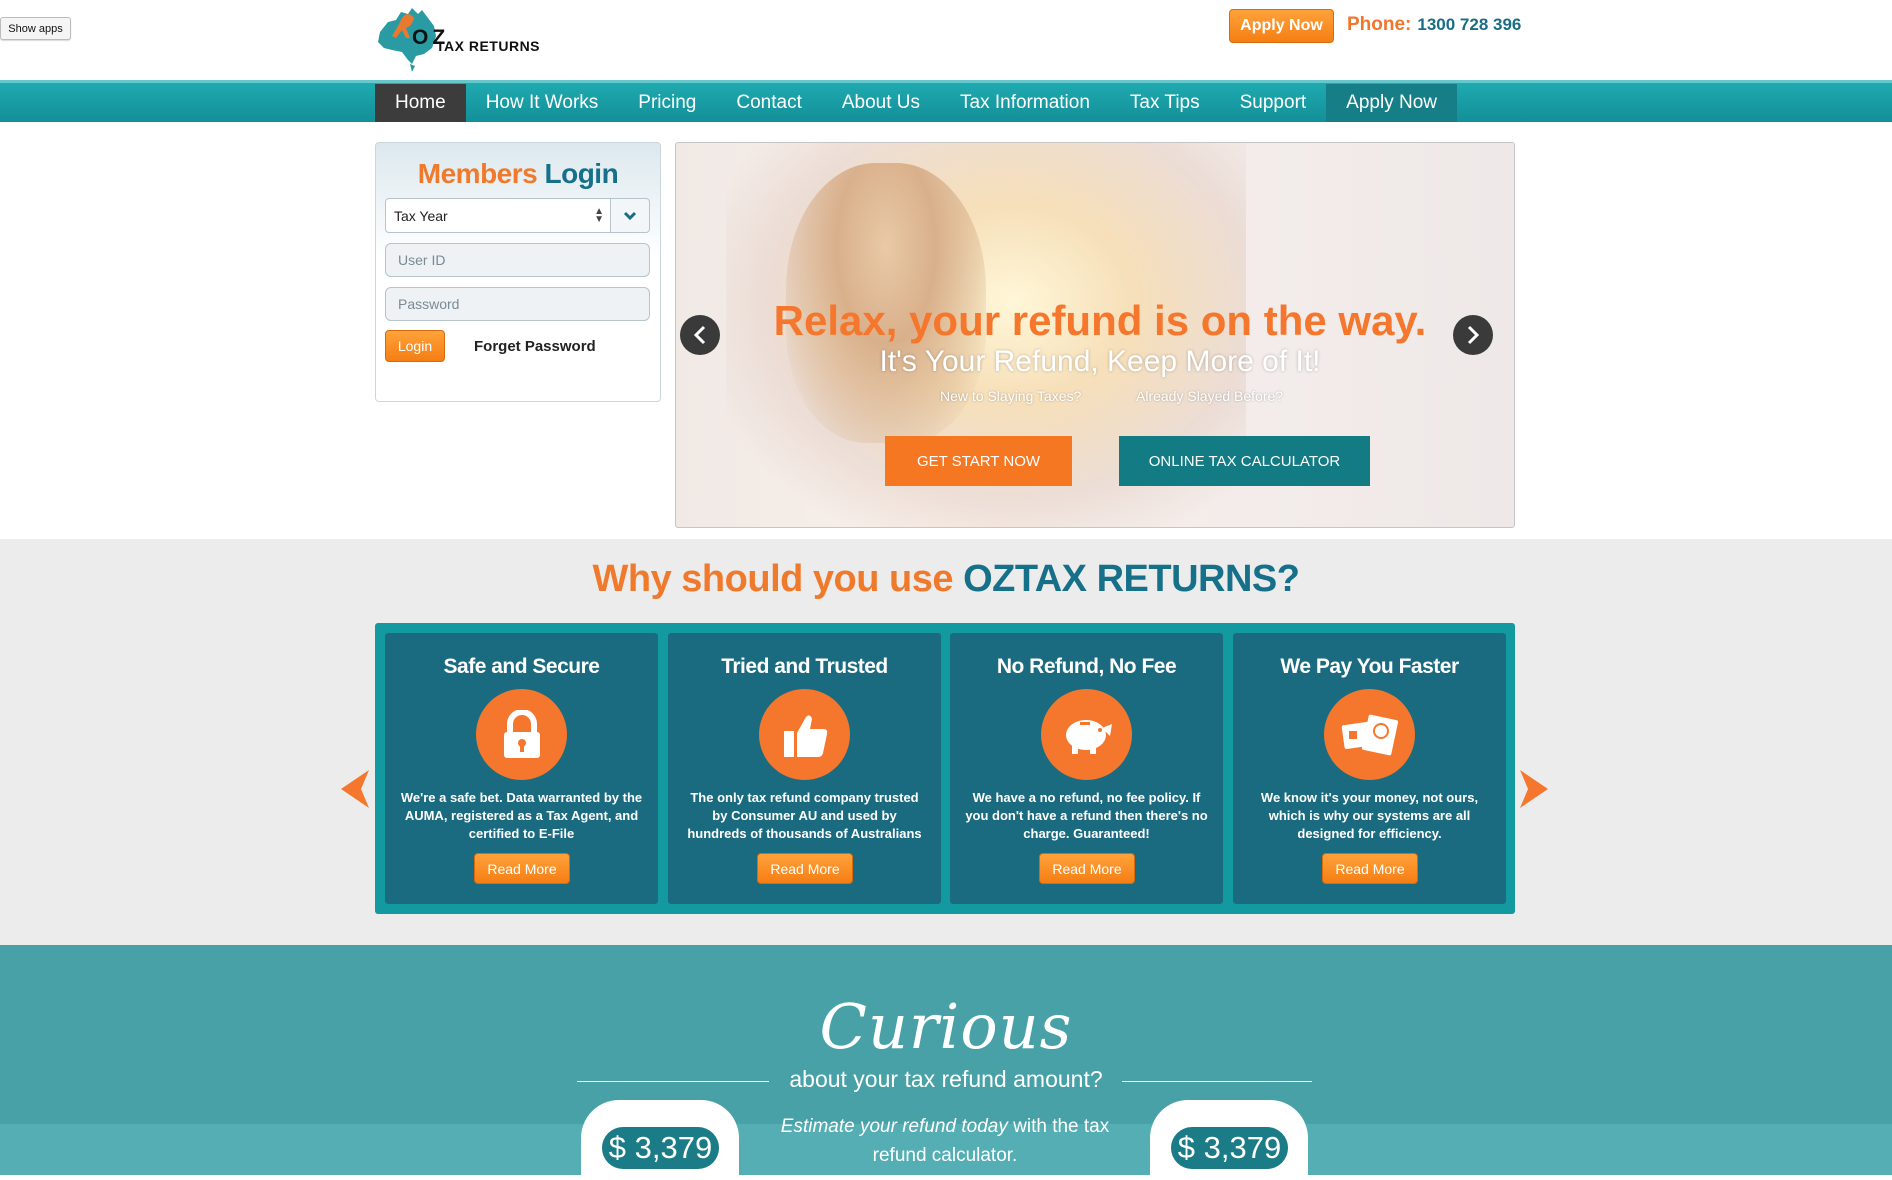  I want to click on show-apps-button: Show apps, so click(35, 28).